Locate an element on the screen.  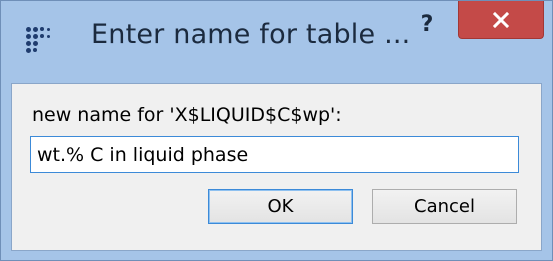
app-dots-icon is located at coordinates (41, 40).